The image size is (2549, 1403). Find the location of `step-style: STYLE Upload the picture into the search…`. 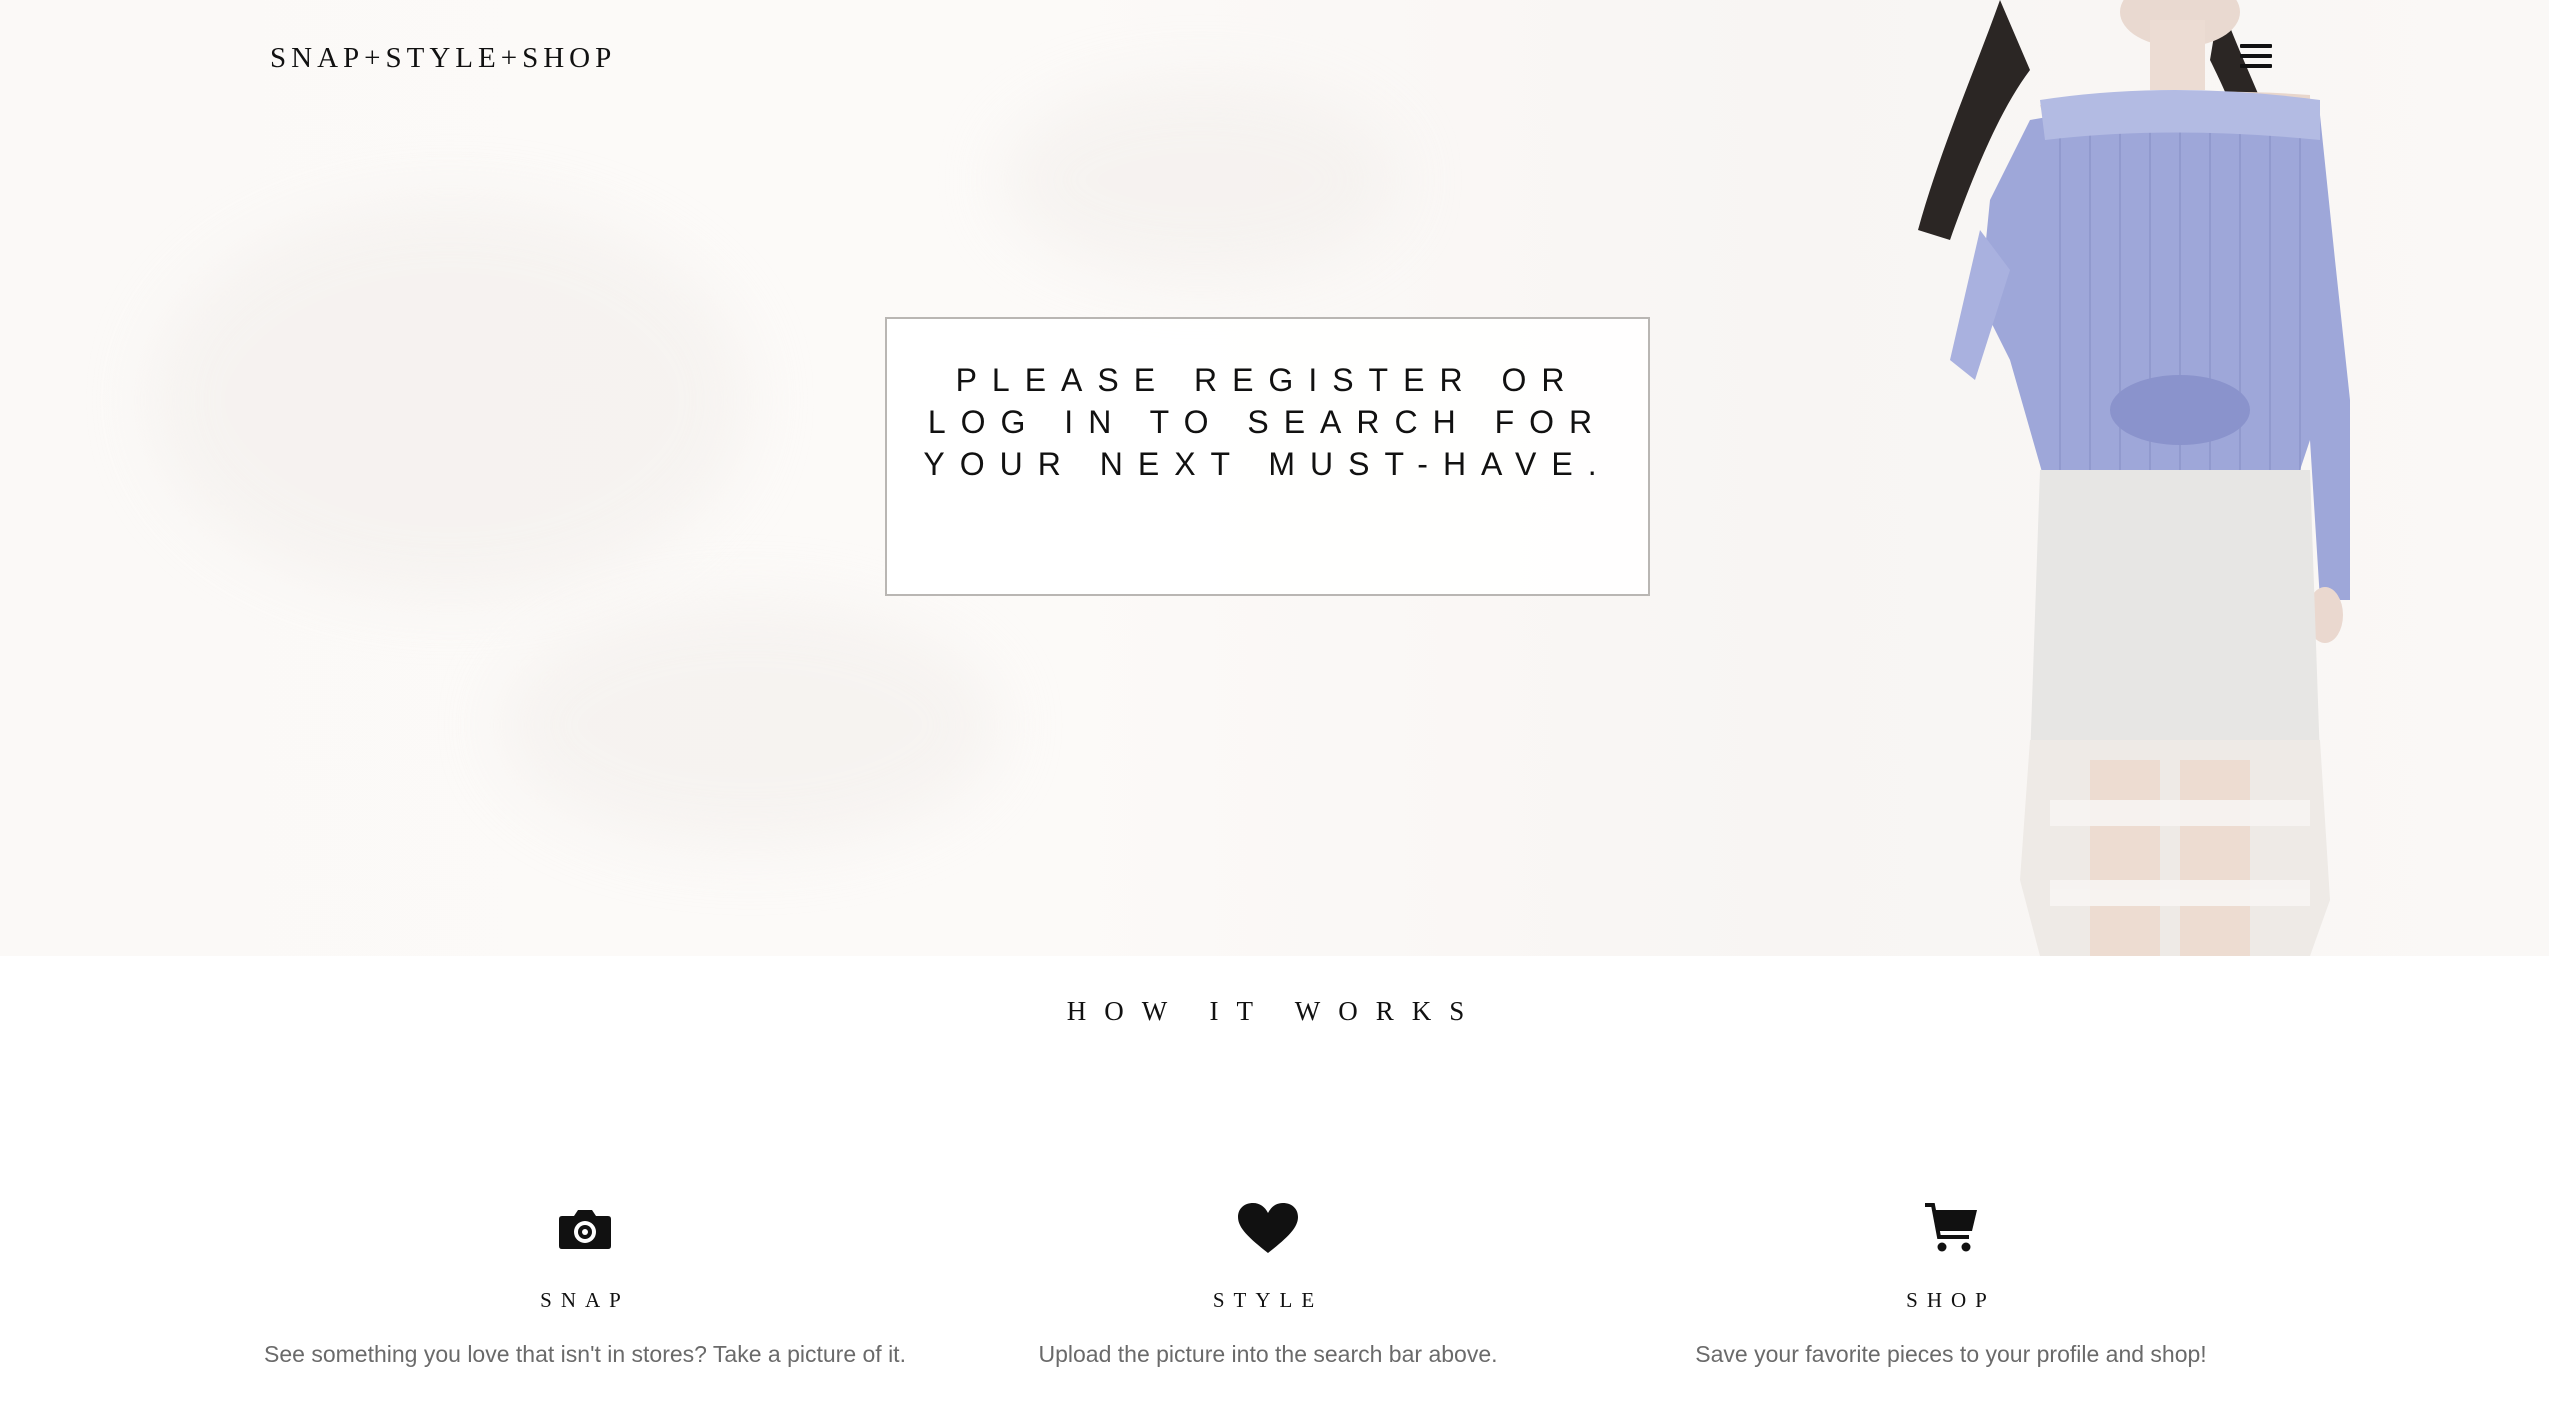

step-style: STYLE Upload the picture into the search… is located at coordinates (1268, 1284).